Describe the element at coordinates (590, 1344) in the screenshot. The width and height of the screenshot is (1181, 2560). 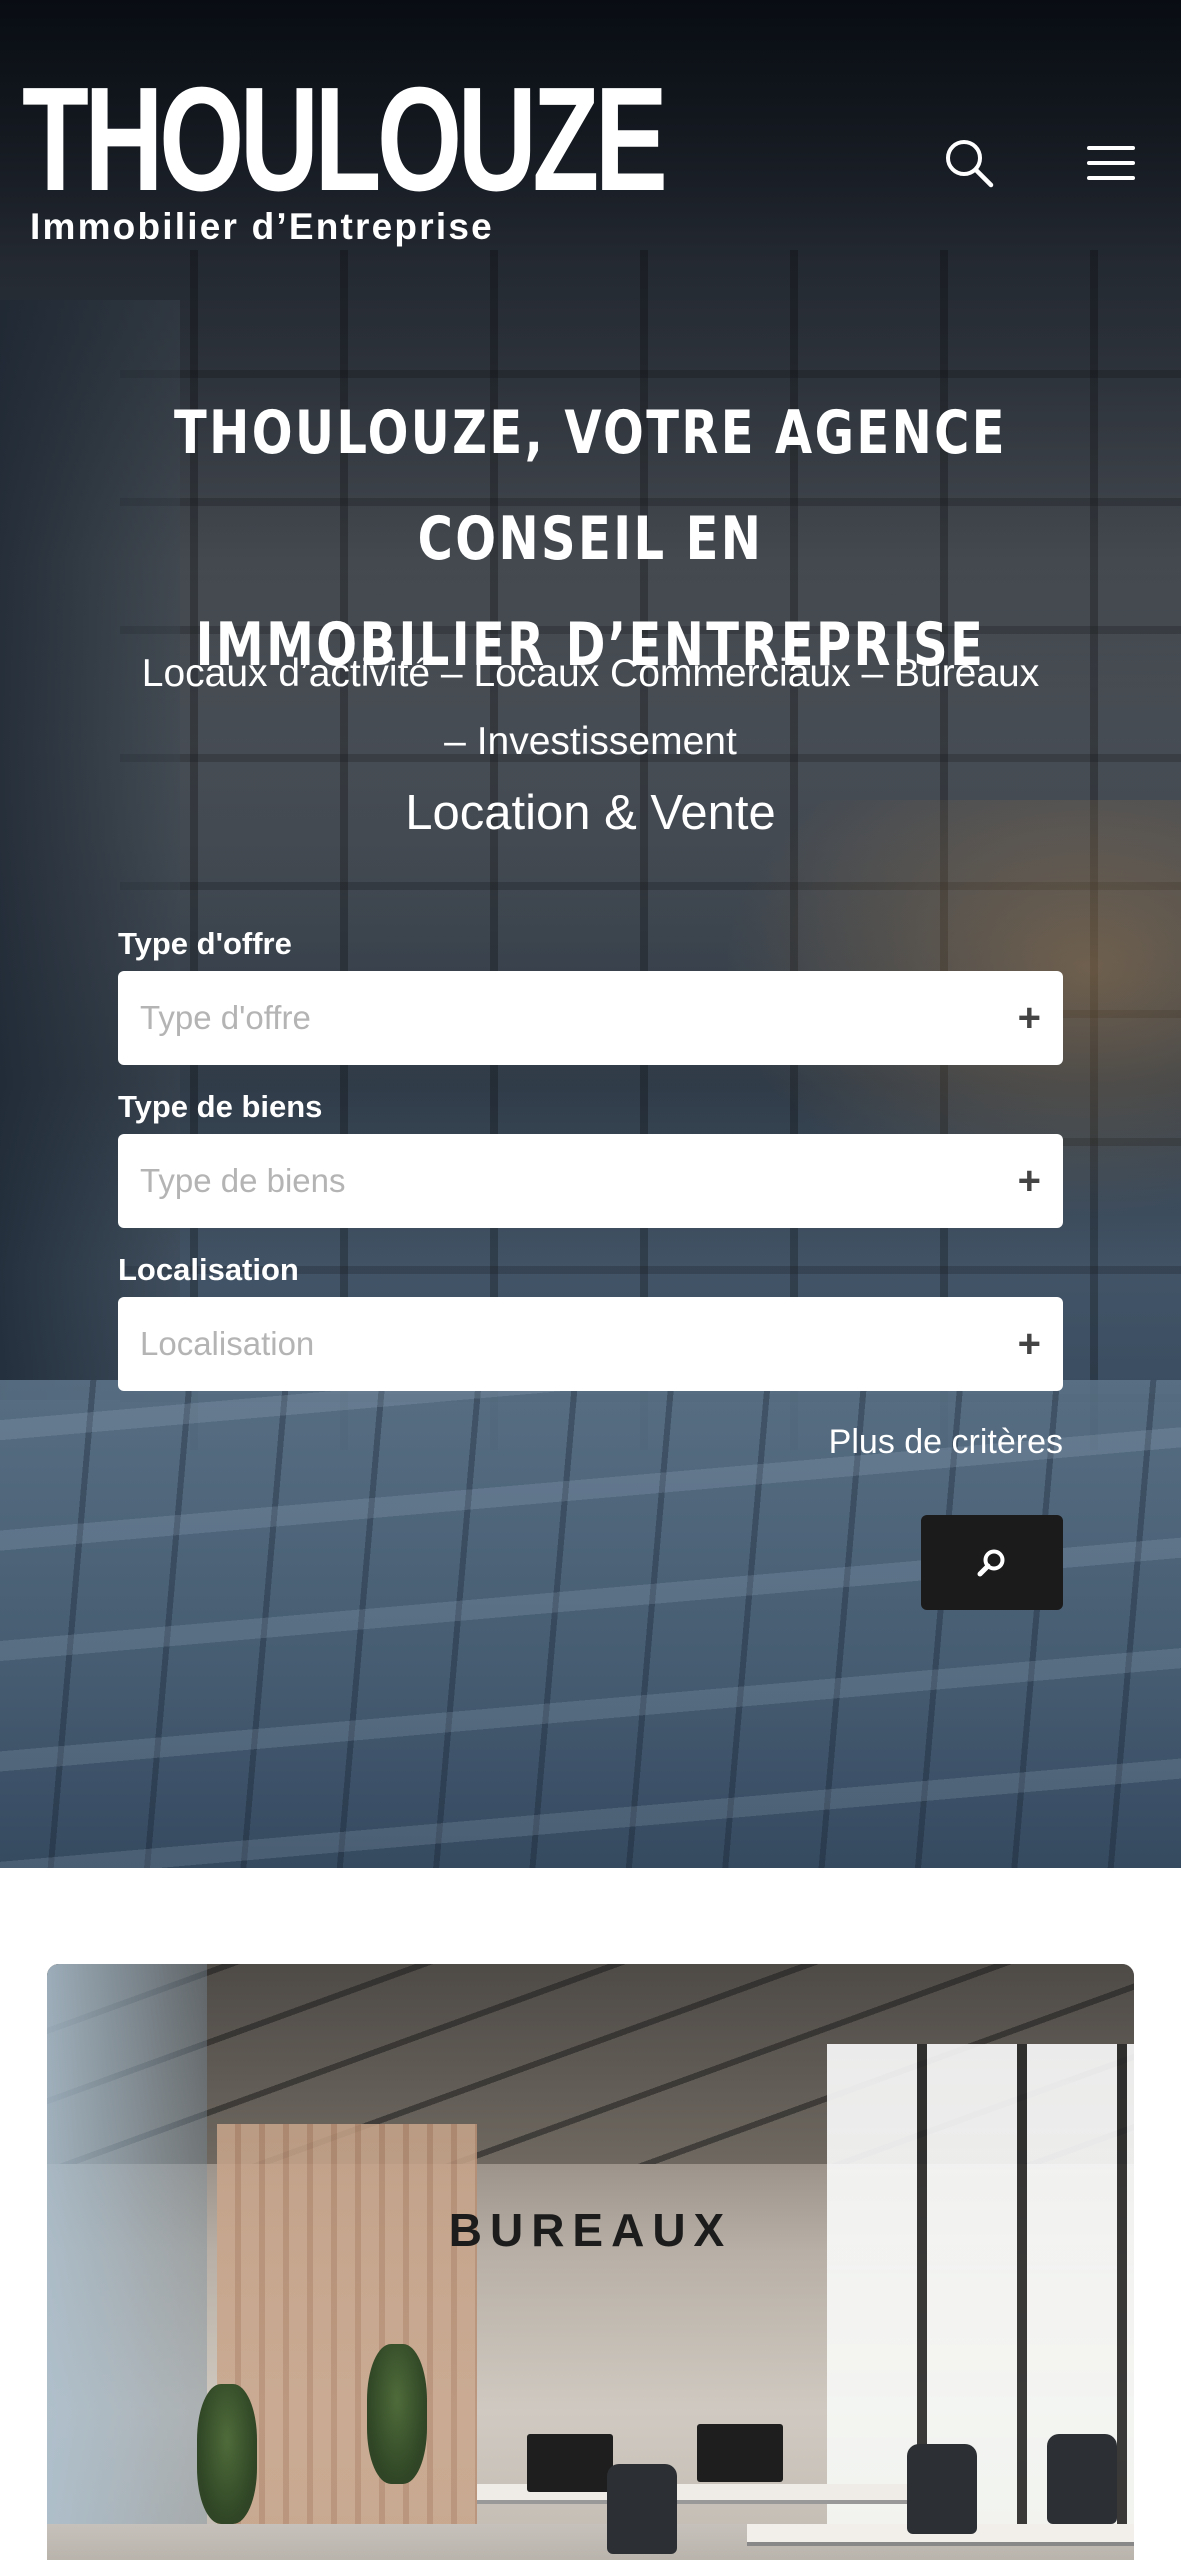
I see `location-select: Localisation +` at that location.